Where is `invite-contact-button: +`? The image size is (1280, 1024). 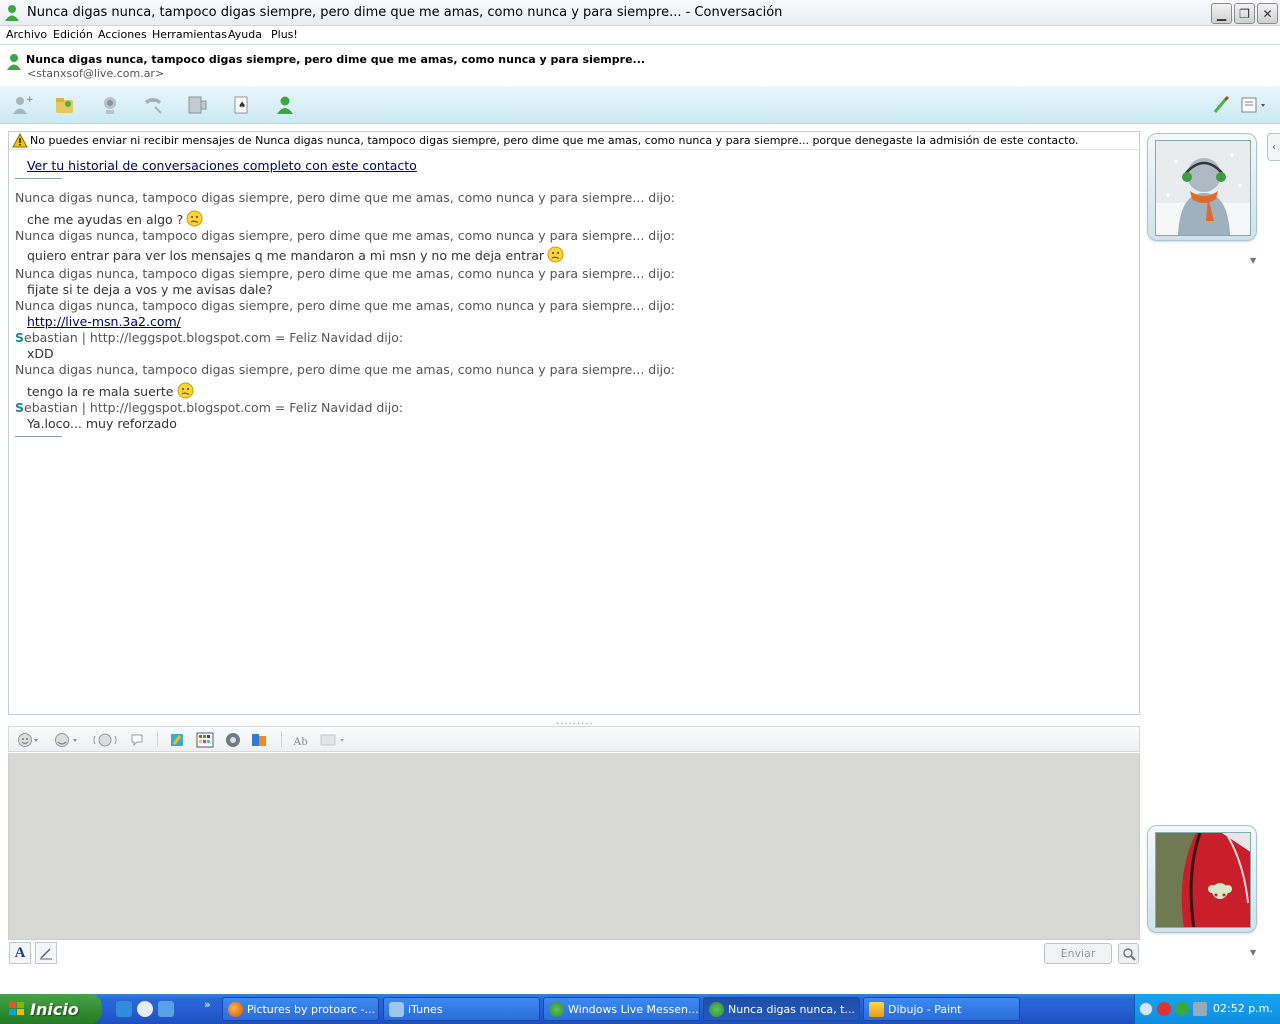 invite-contact-button: + is located at coordinates (22, 105).